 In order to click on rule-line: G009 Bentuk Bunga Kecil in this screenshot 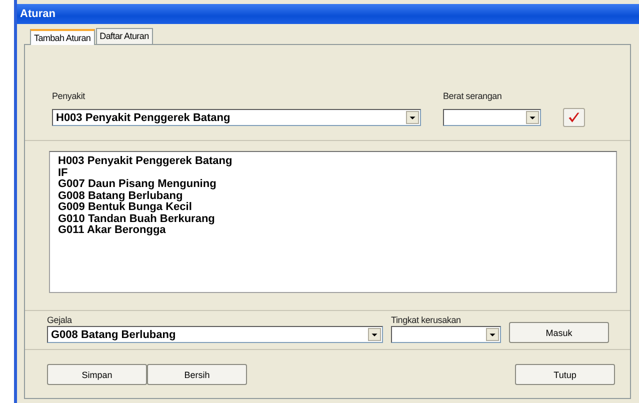, I will do `click(125, 208)`.